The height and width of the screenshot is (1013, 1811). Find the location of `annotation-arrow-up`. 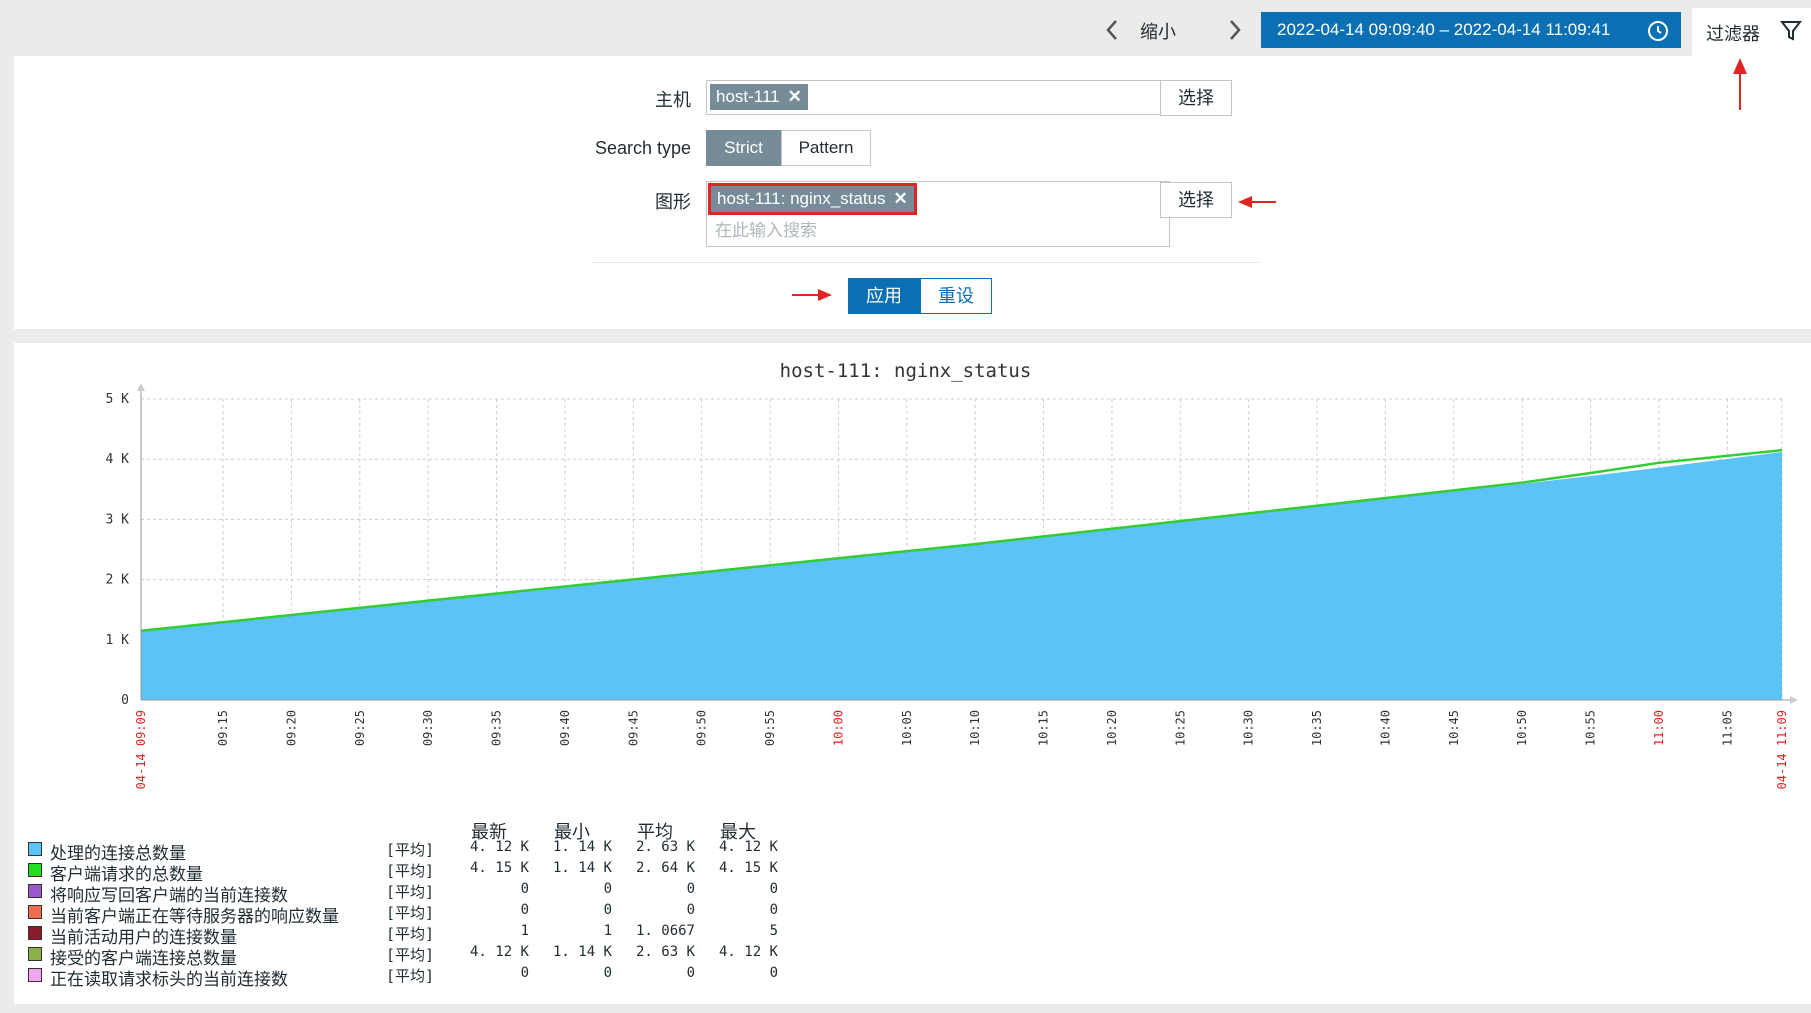

annotation-arrow-up is located at coordinates (1740, 84).